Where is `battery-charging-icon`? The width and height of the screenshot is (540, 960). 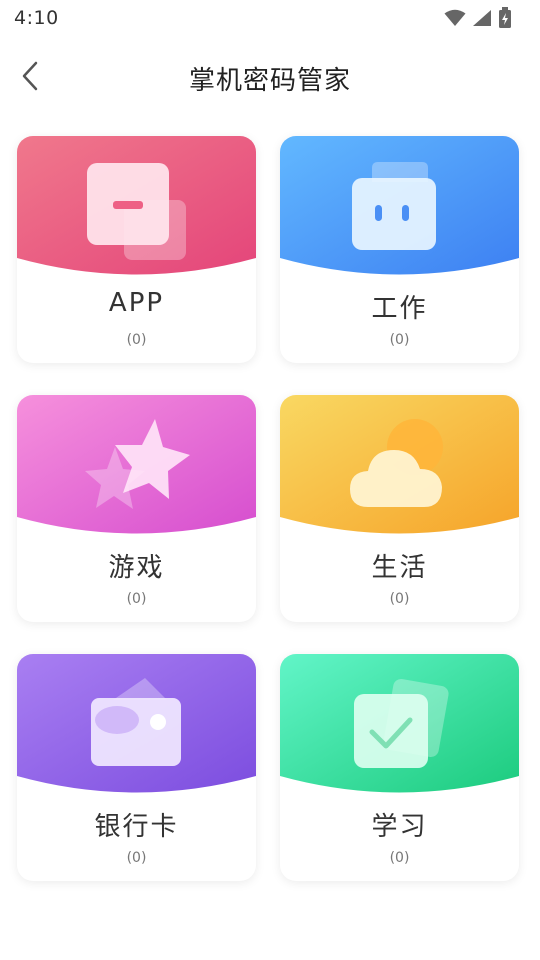
battery-charging-icon is located at coordinates (505, 18).